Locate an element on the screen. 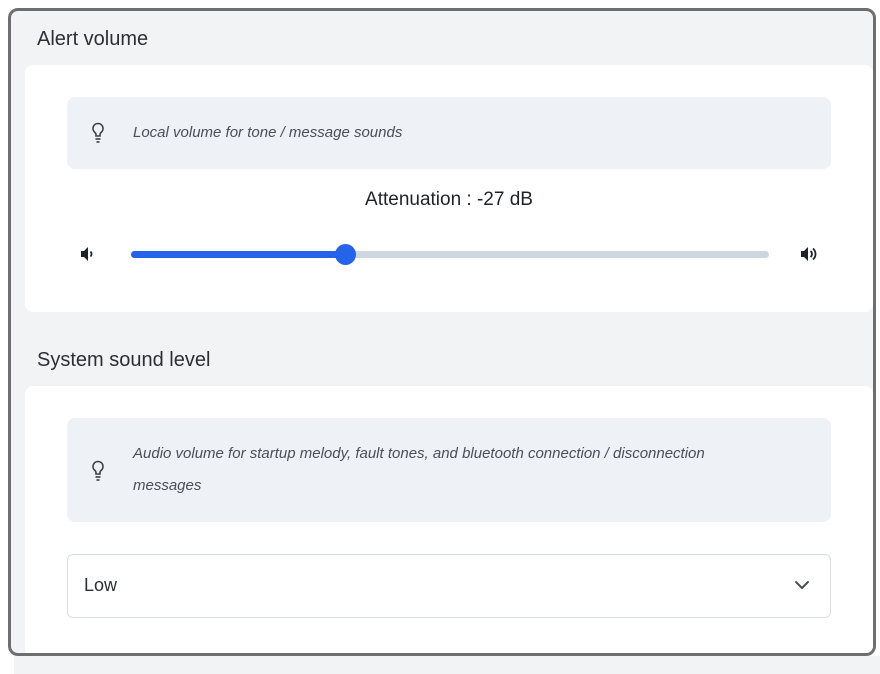 The image size is (880, 674). system-sound-select: Low is located at coordinates (449, 586).